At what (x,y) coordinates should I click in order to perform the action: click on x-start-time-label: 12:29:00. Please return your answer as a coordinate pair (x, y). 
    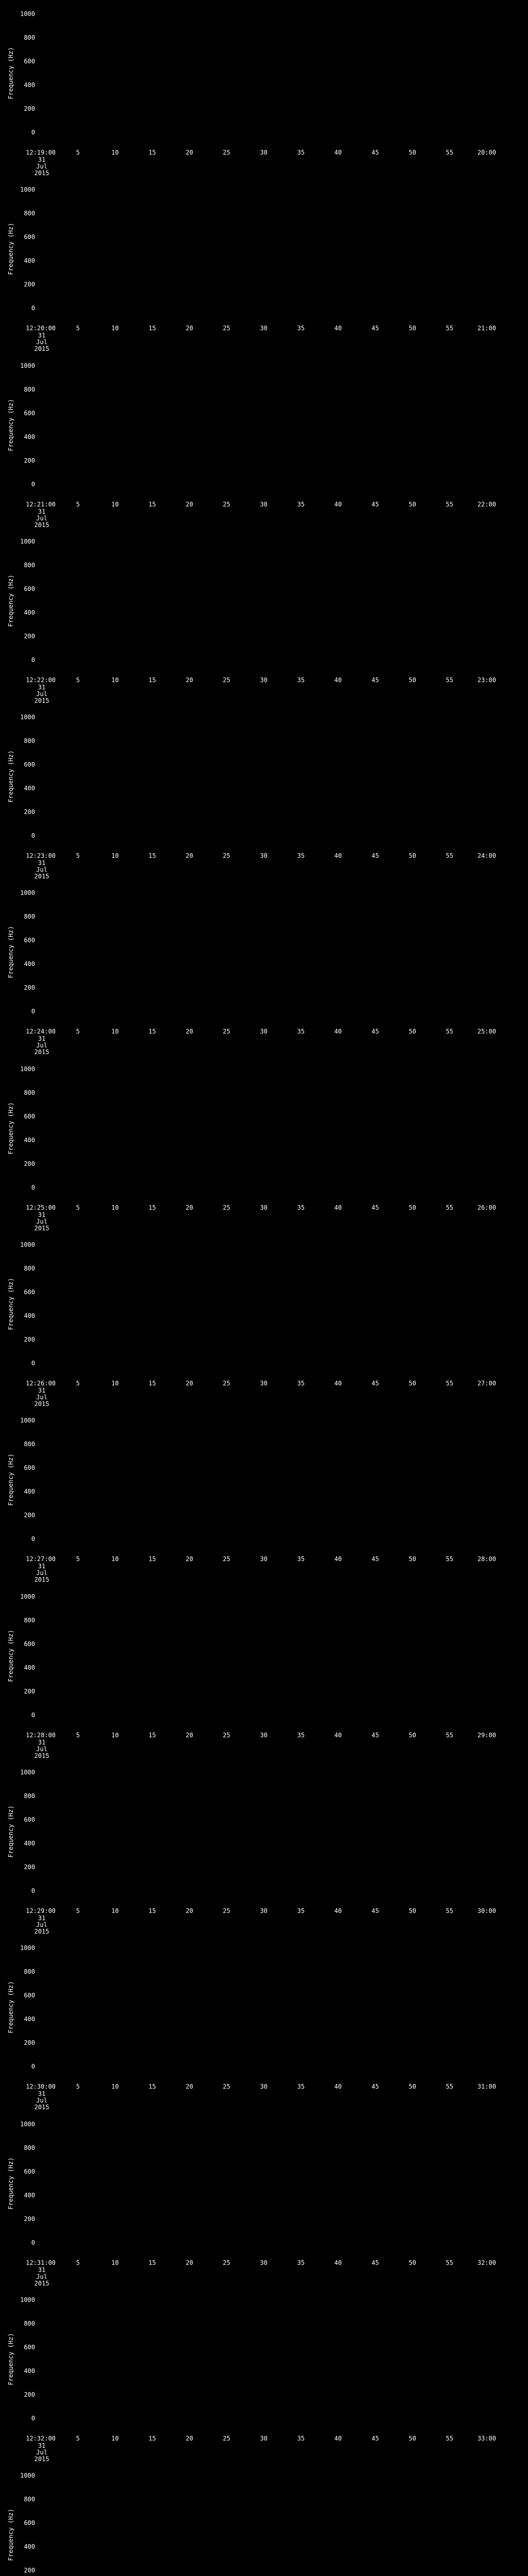
    Looking at the image, I should click on (41, 1910).